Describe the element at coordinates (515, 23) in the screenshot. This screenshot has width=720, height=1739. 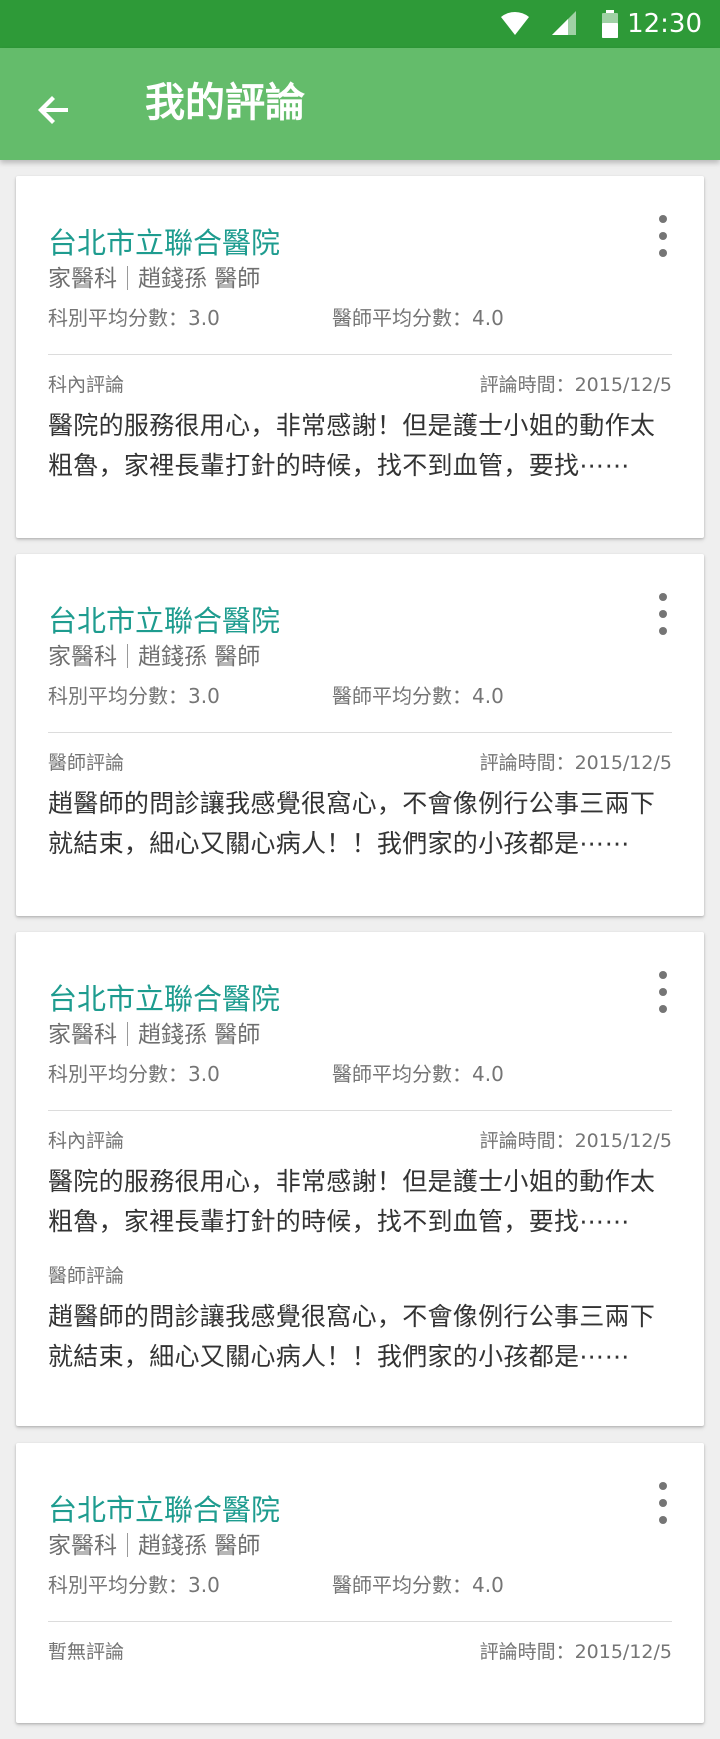
I see `wifi-icon` at that location.